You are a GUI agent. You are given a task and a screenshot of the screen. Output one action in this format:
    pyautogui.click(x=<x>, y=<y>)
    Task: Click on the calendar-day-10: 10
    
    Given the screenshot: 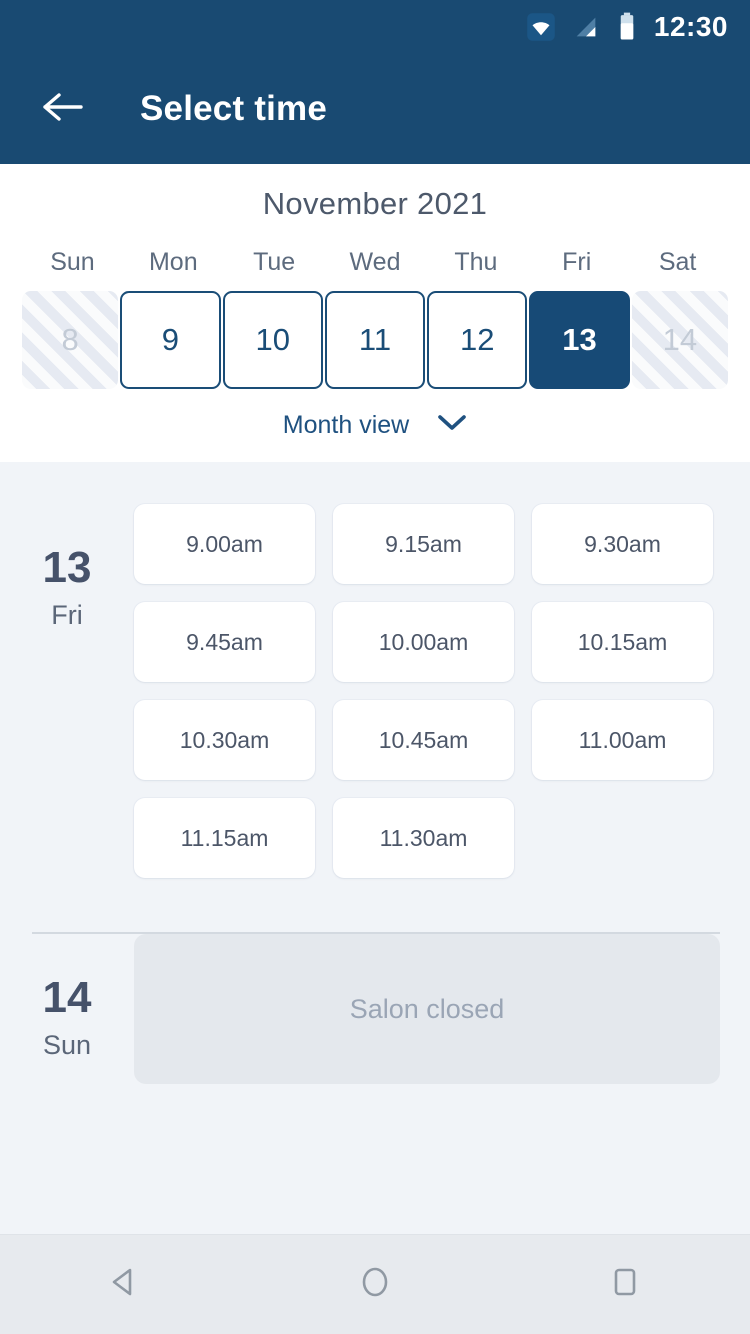 What is the action you would take?
    pyautogui.click(x=272, y=340)
    